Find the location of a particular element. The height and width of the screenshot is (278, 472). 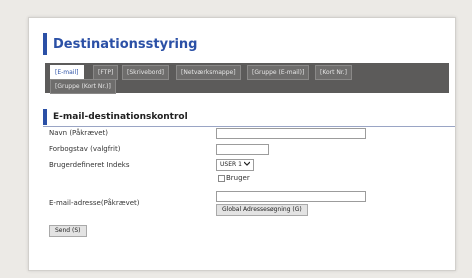

section-accent-bar is located at coordinates (45, 117).